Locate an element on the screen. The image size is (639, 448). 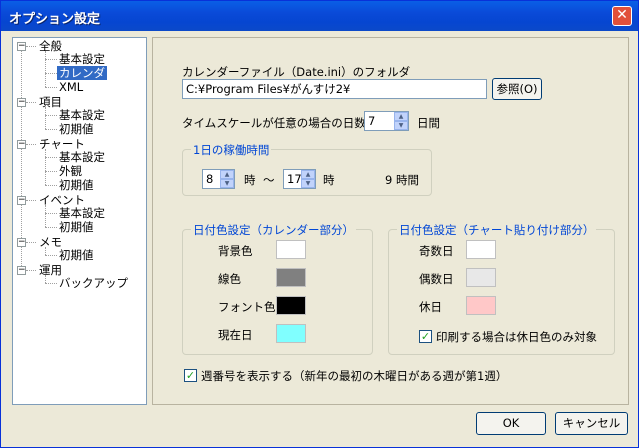
tree-toggle-general: − is located at coordinates (21, 46).